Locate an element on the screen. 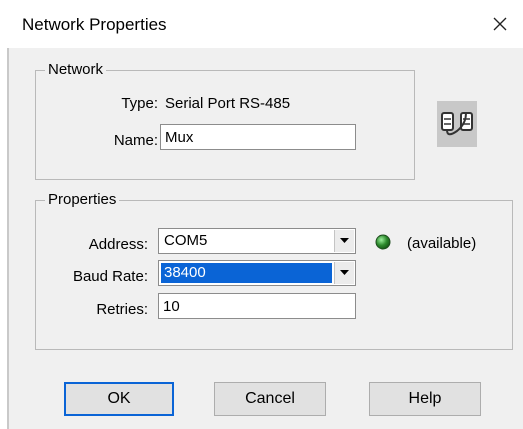  title-bar: Network Properties is located at coordinates (261, 24).